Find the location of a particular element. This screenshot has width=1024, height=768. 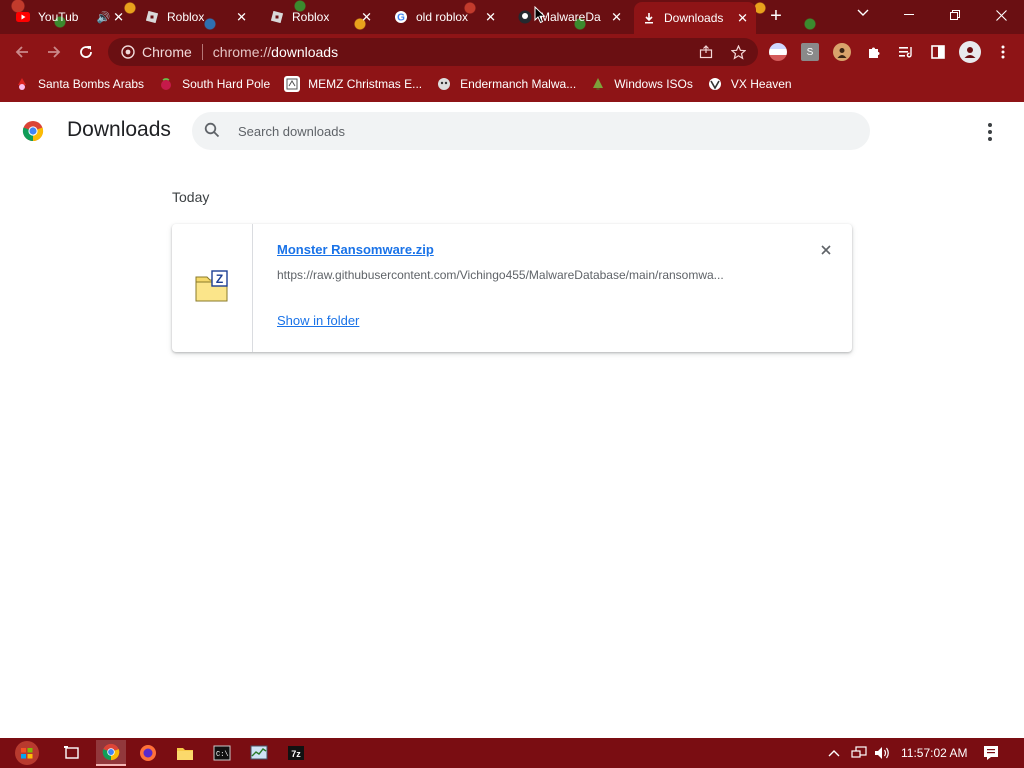

site-chip-label: Chrome is located at coordinates (167, 52).